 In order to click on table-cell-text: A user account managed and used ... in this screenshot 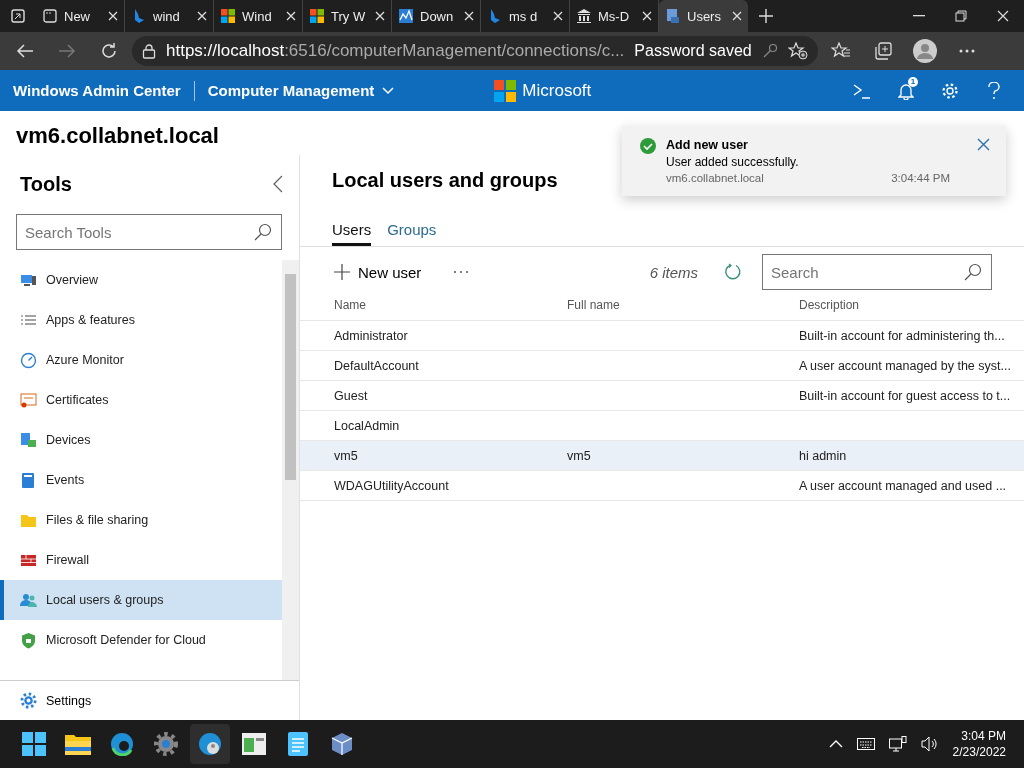, I will do `click(903, 485)`.